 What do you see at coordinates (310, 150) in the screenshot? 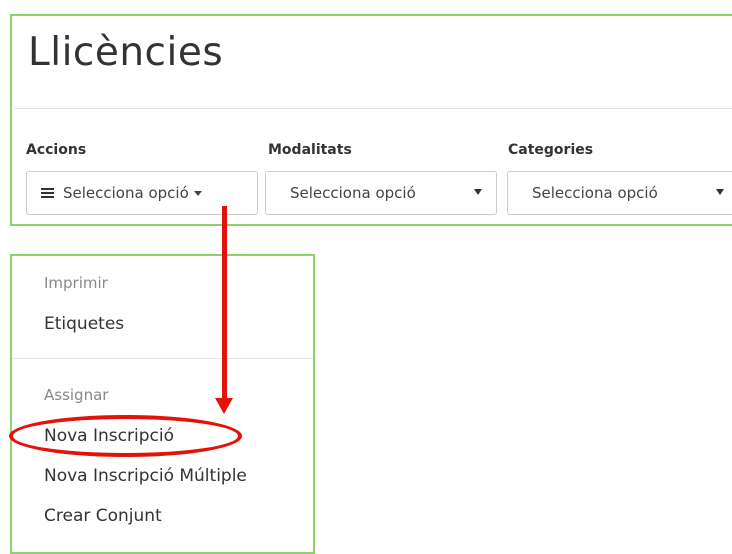
I see `modalitats-label: Modalitats` at bounding box center [310, 150].